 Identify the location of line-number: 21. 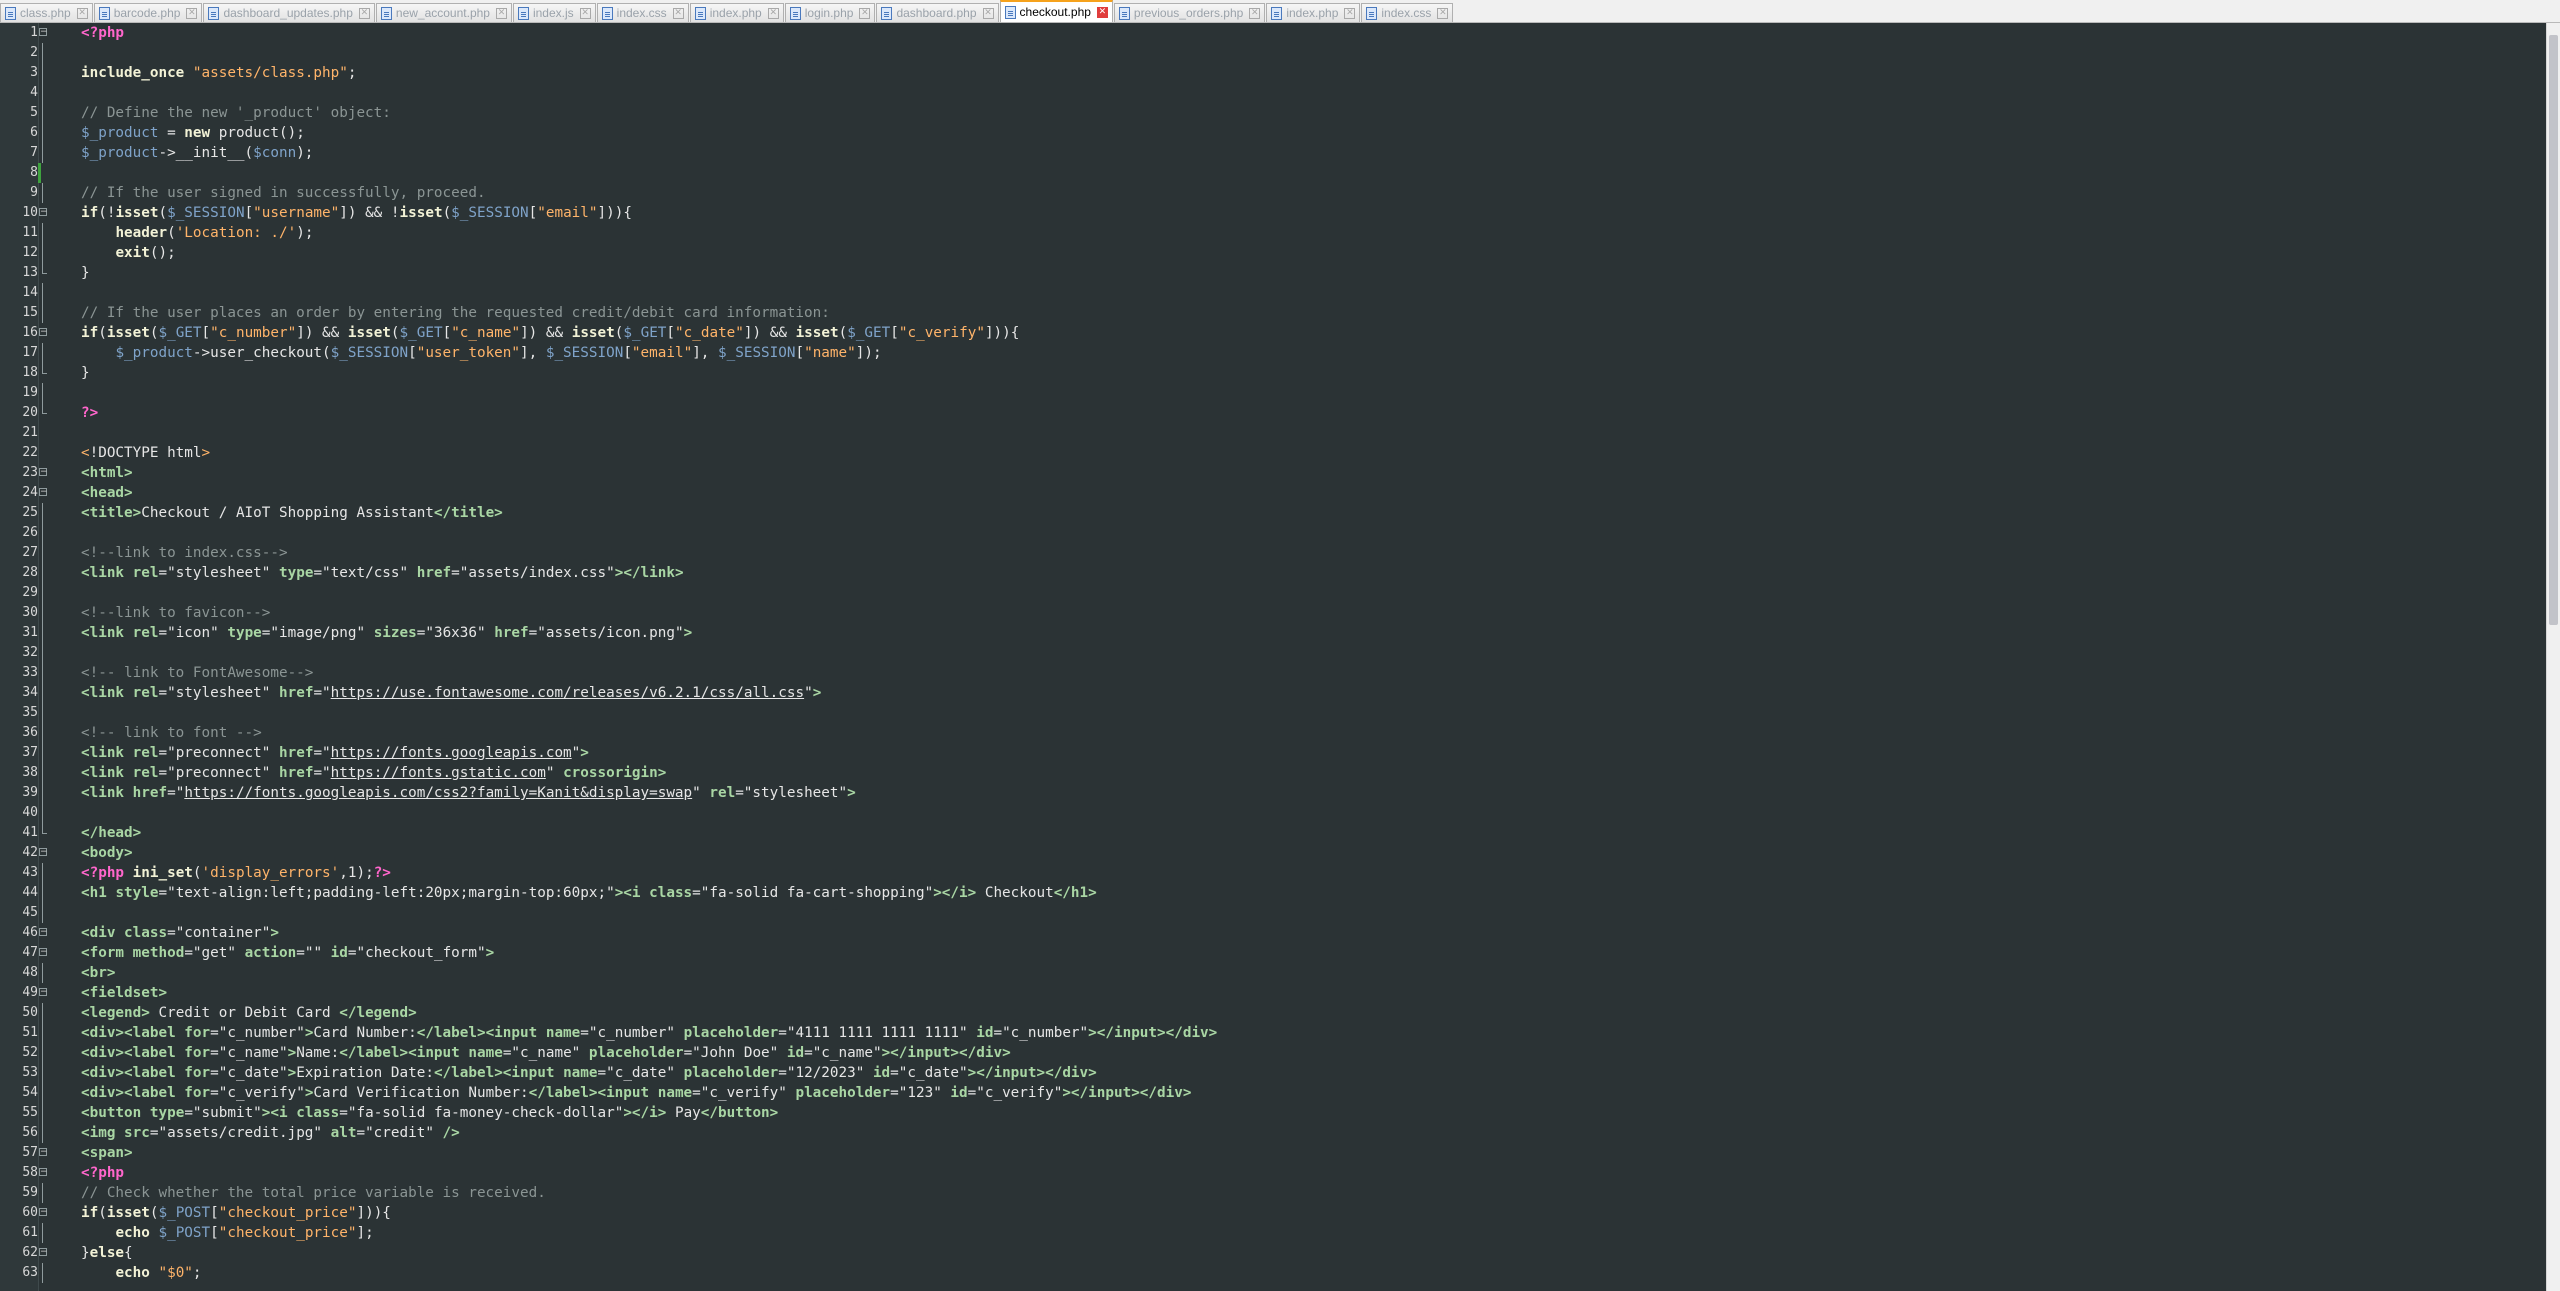
(19, 433).